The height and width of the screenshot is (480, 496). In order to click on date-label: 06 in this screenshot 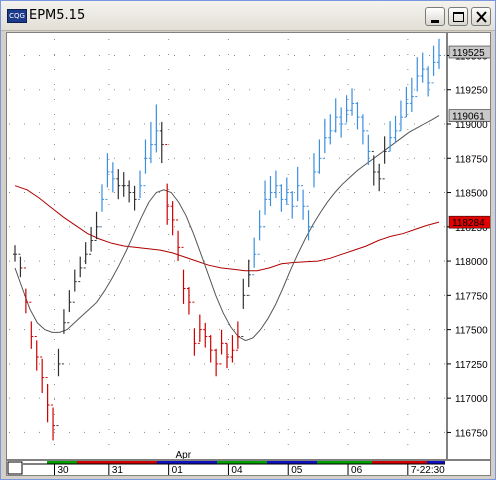, I will do `click(357, 470)`.